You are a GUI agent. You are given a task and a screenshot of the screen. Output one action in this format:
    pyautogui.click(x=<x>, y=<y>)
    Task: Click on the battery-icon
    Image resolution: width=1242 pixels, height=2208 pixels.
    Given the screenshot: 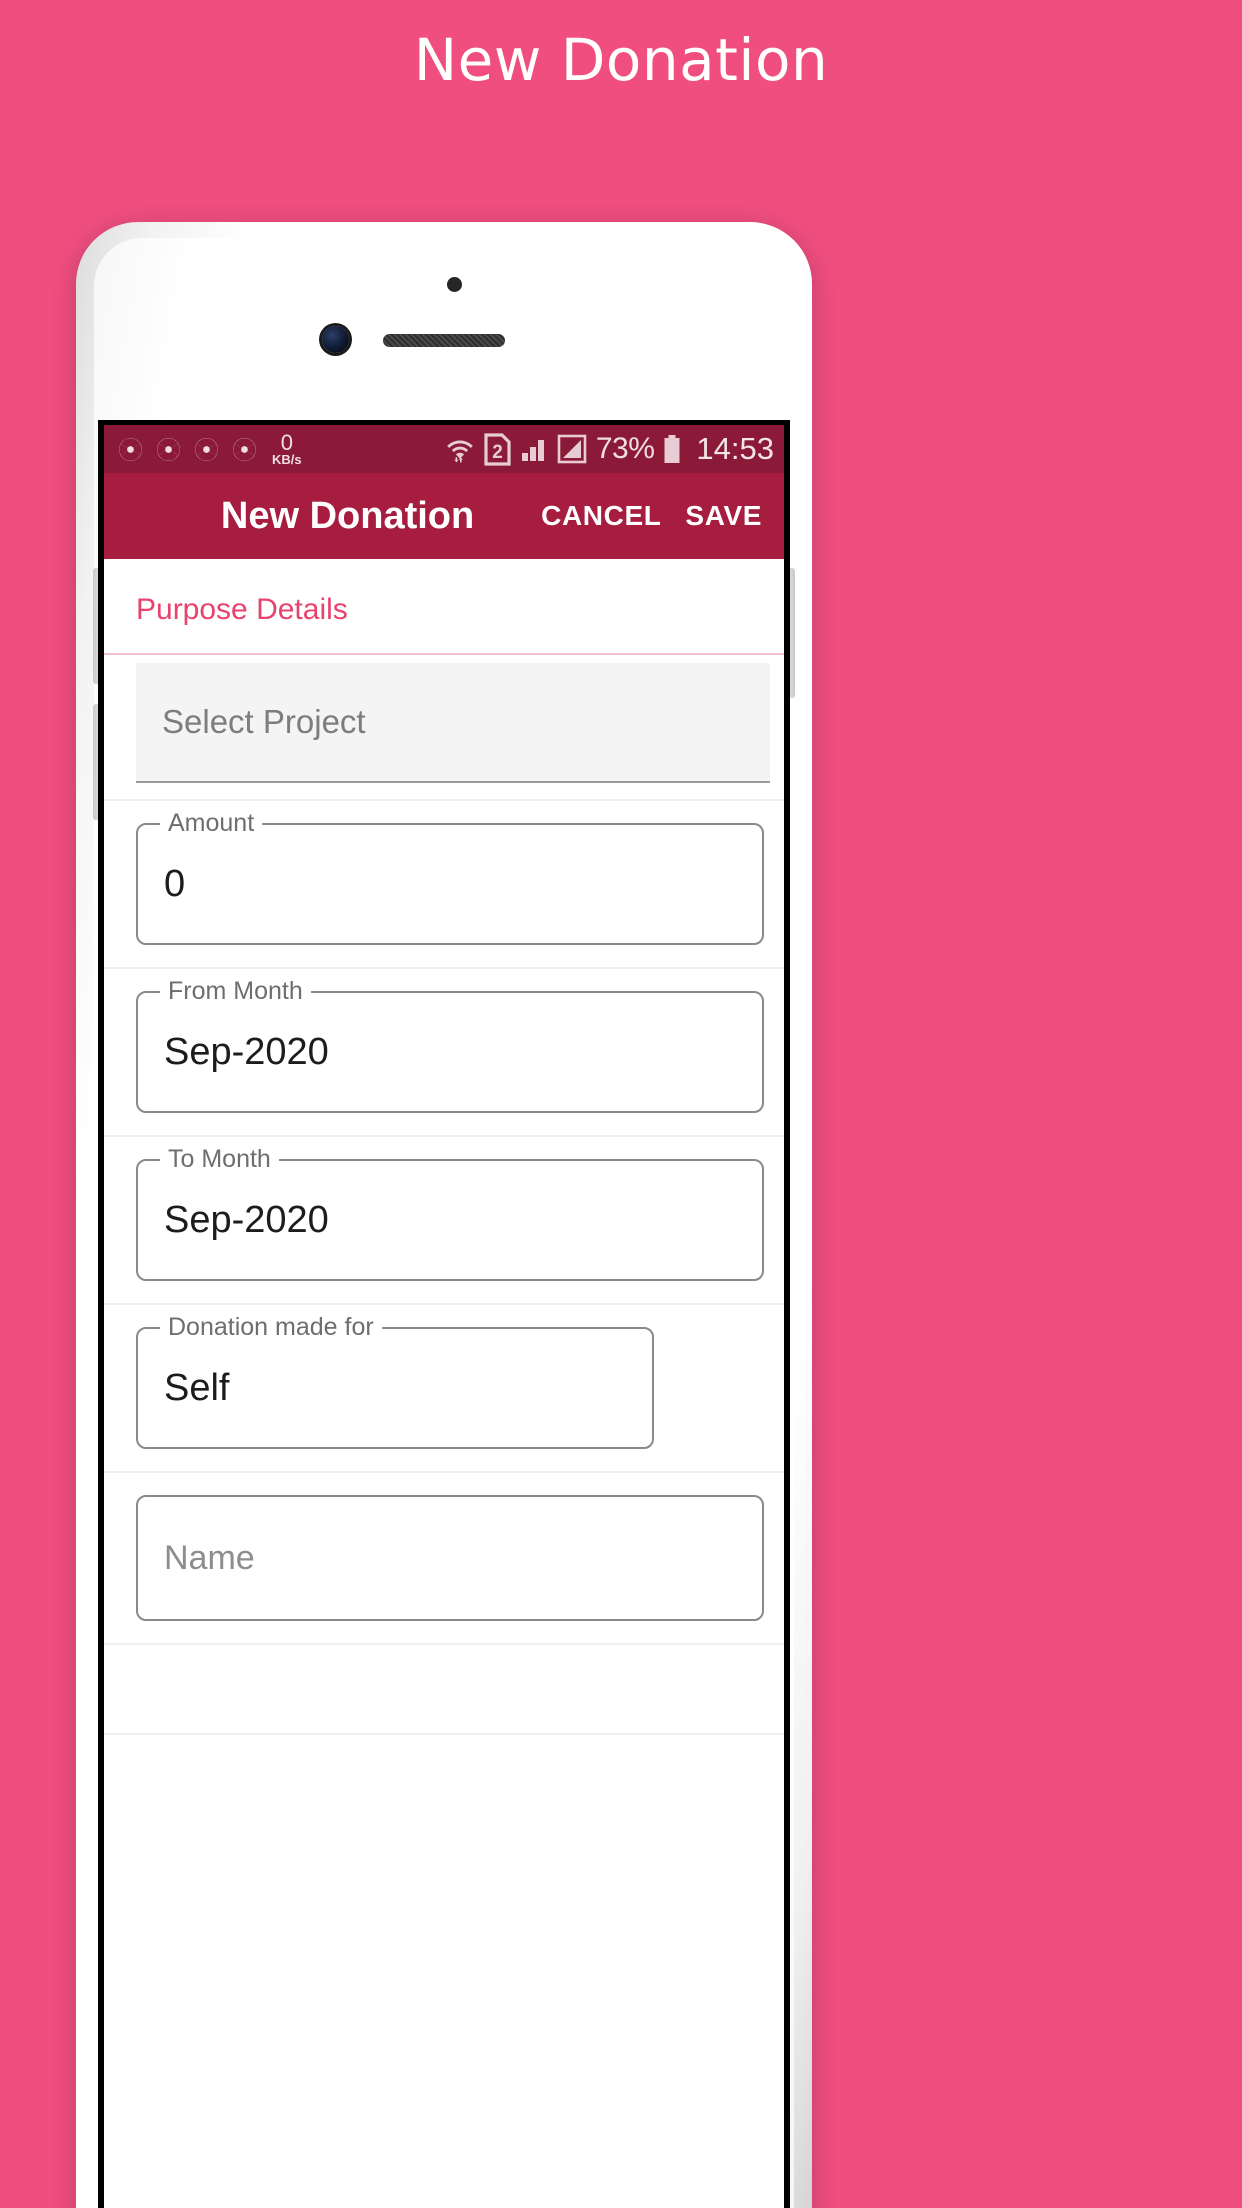 What is the action you would take?
    pyautogui.click(x=672, y=449)
    